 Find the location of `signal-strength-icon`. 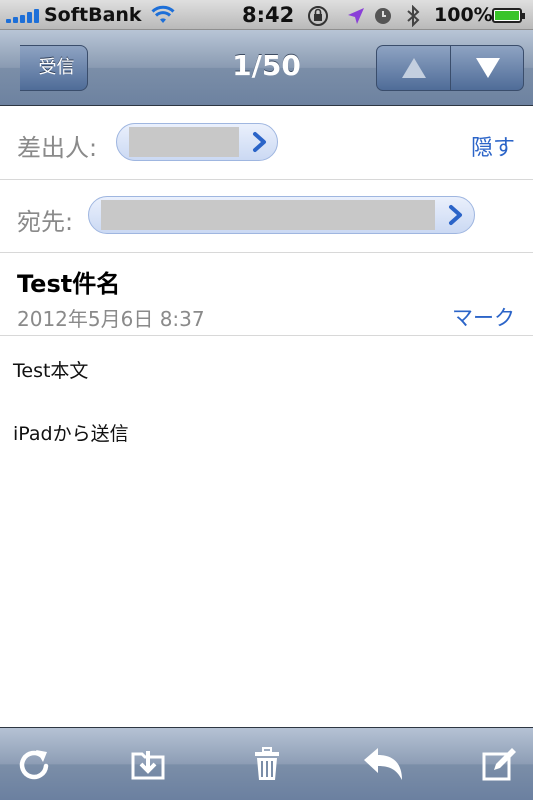

signal-strength-icon is located at coordinates (23, 16).